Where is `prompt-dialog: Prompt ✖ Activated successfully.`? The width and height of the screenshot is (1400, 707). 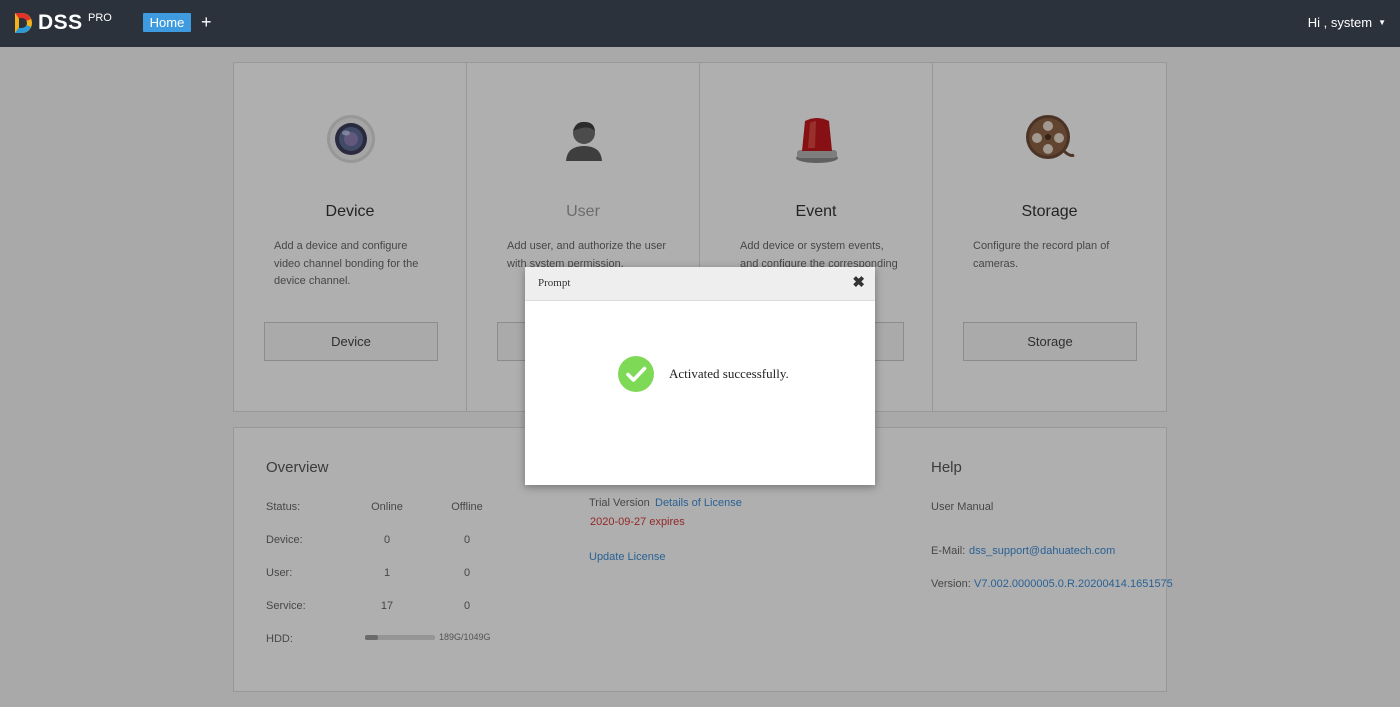
prompt-dialog: Prompt ✖ Activated successfully. is located at coordinates (700, 376).